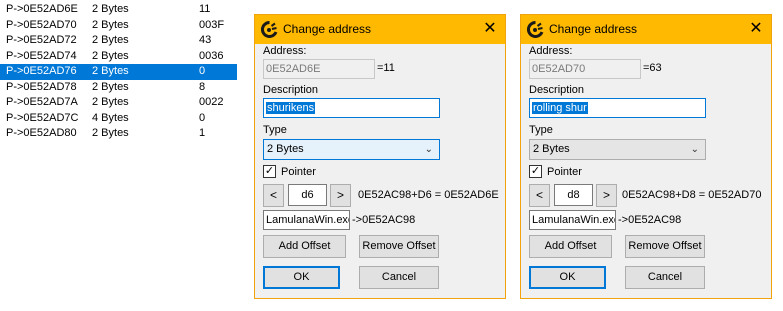 The width and height of the screenshot is (783, 311). Describe the element at coordinates (202, 86) in the screenshot. I see `address-value: 8` at that location.